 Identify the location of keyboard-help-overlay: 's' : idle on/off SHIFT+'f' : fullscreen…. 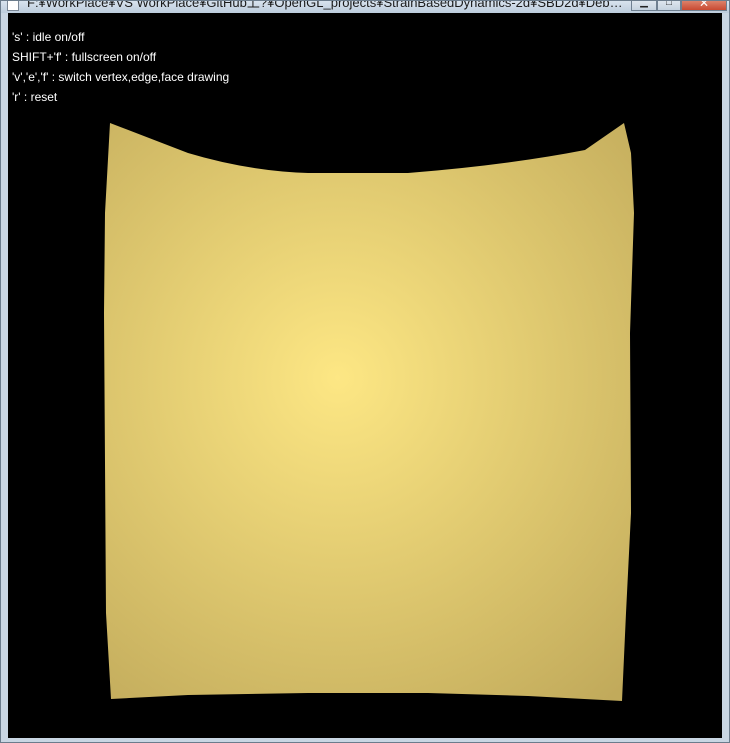
(120, 67).